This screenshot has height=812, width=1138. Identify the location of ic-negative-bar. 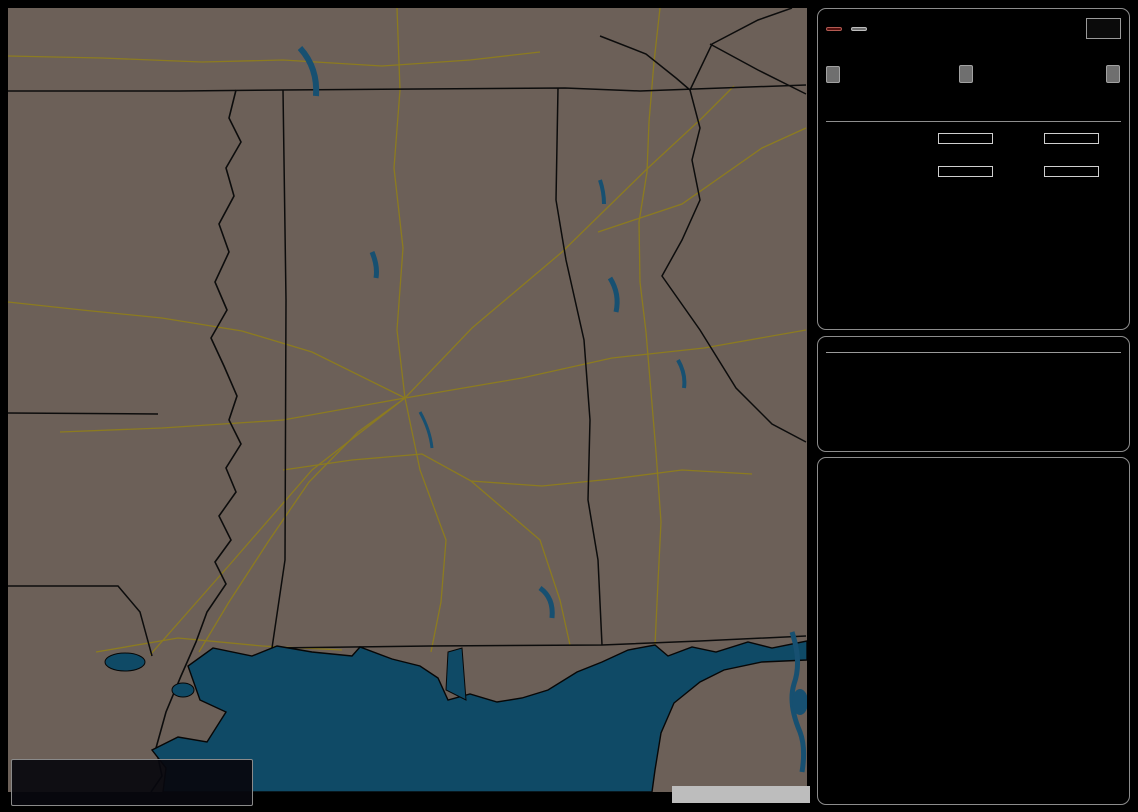
(1071, 171).